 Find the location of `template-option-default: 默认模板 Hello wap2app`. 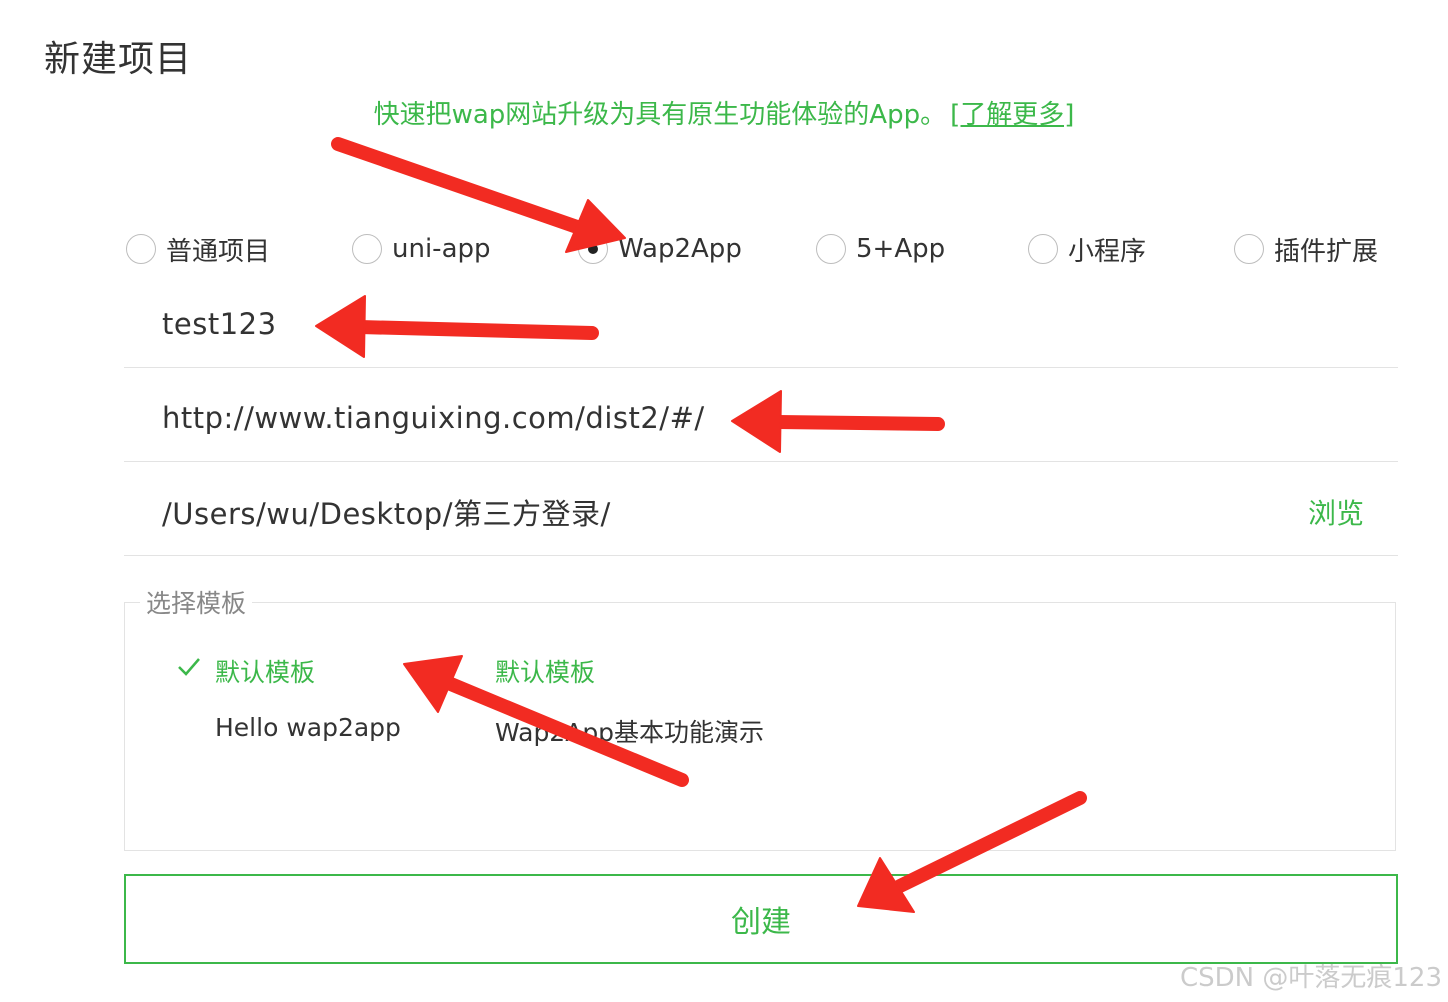

template-option-default: 默认模板 Hello wap2app is located at coordinates (289, 697).